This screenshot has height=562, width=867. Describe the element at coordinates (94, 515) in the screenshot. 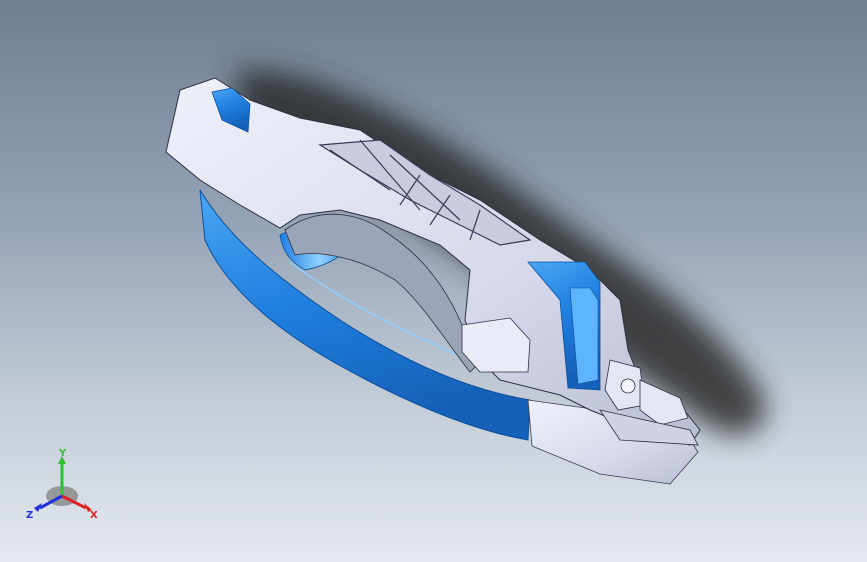

I see `x-axis-label: X` at that location.